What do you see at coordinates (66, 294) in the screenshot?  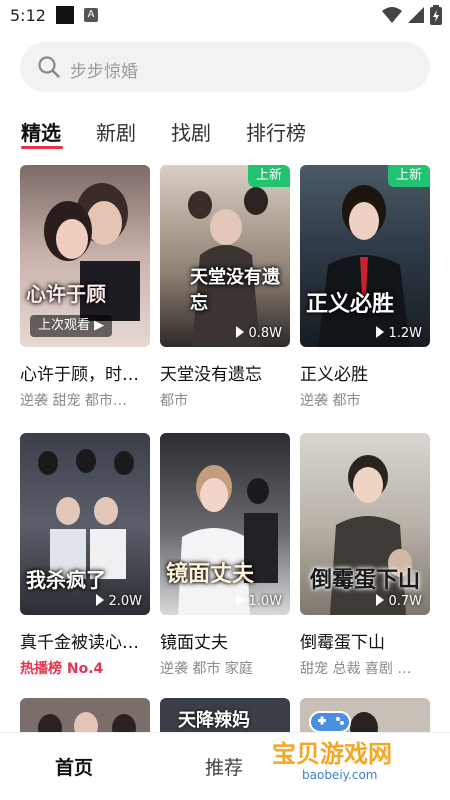 I see `poster-title-text: 心许于顾` at bounding box center [66, 294].